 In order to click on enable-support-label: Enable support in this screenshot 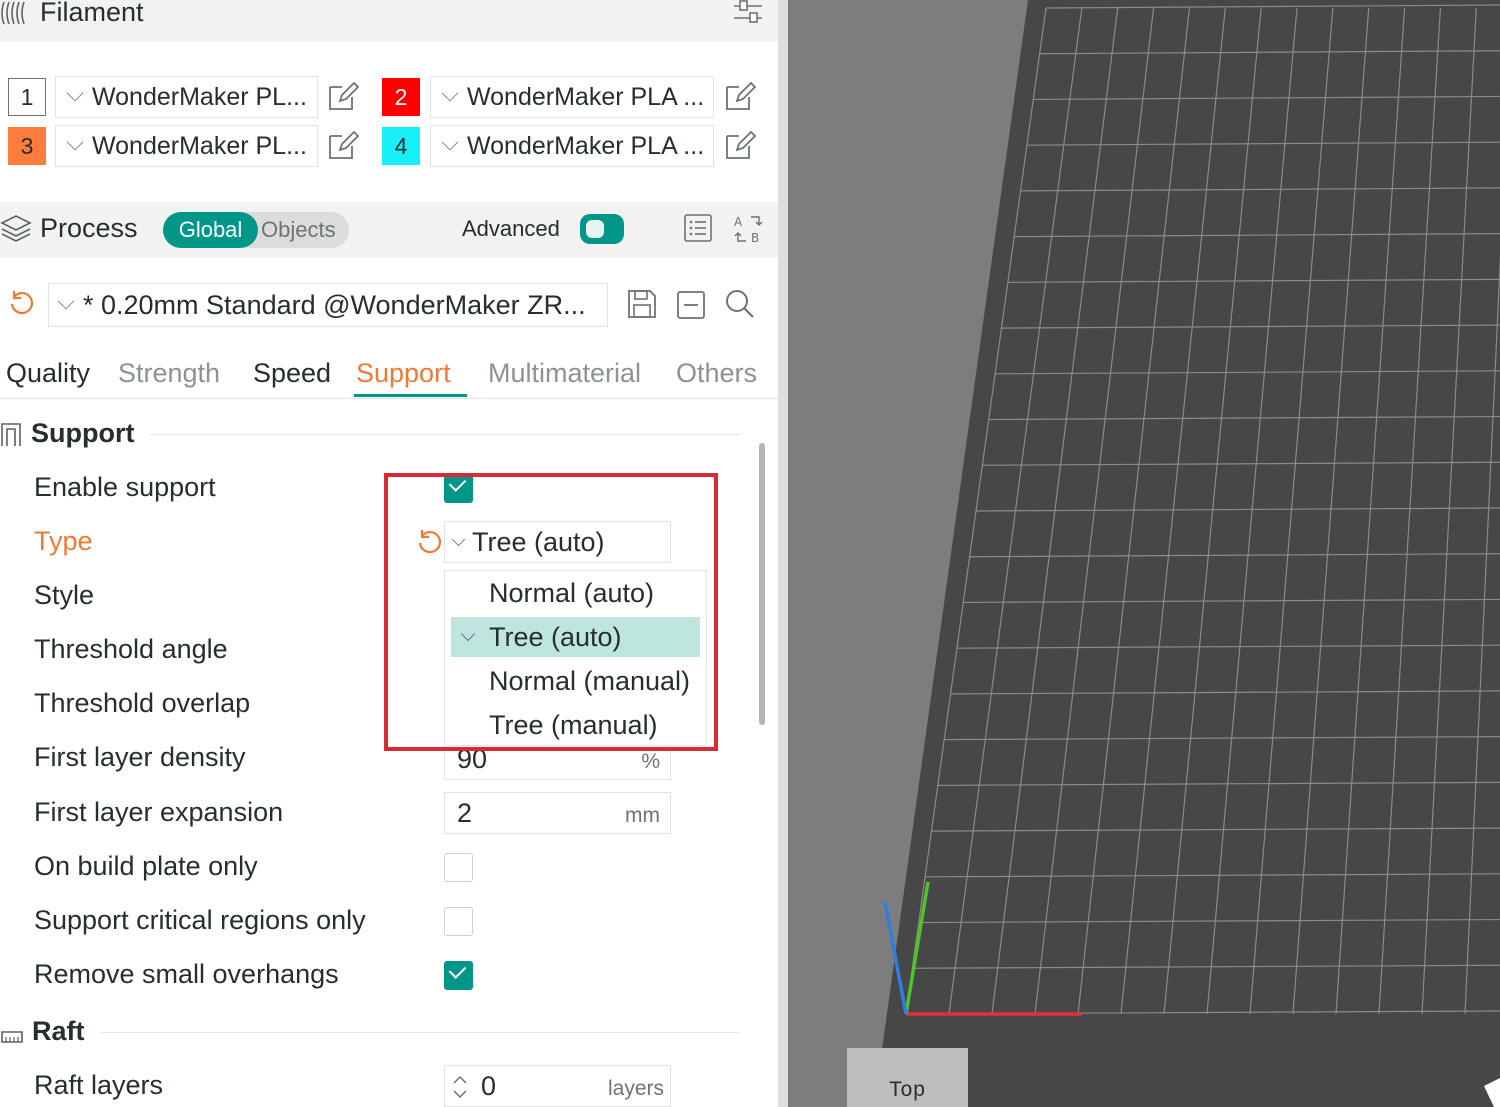, I will do `click(125, 487)`.